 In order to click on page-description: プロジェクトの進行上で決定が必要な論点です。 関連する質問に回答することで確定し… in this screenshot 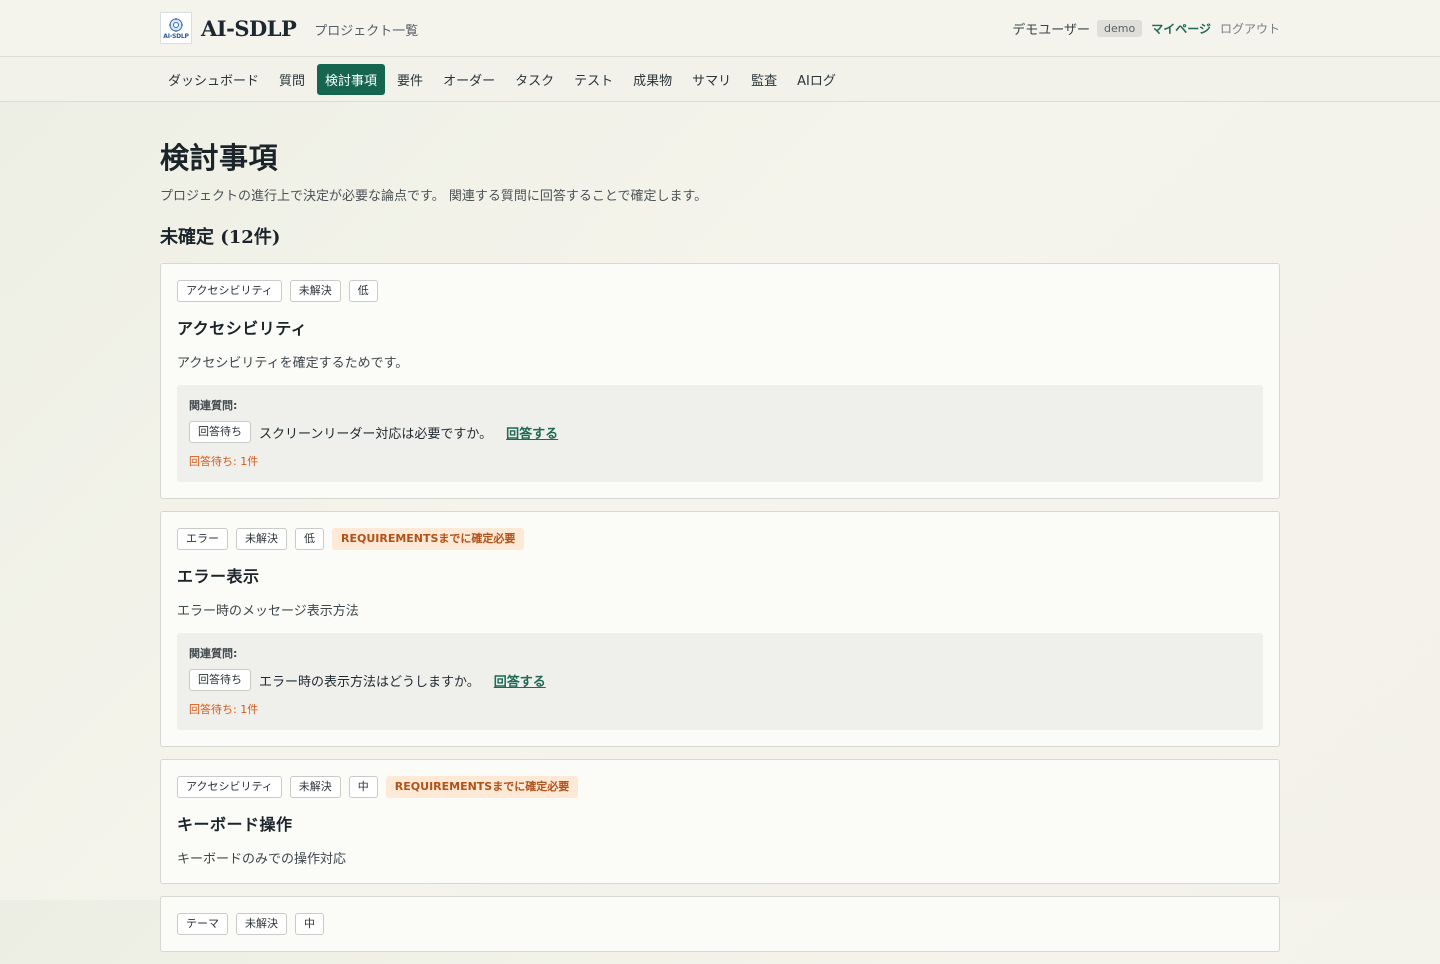, I will do `click(434, 196)`.